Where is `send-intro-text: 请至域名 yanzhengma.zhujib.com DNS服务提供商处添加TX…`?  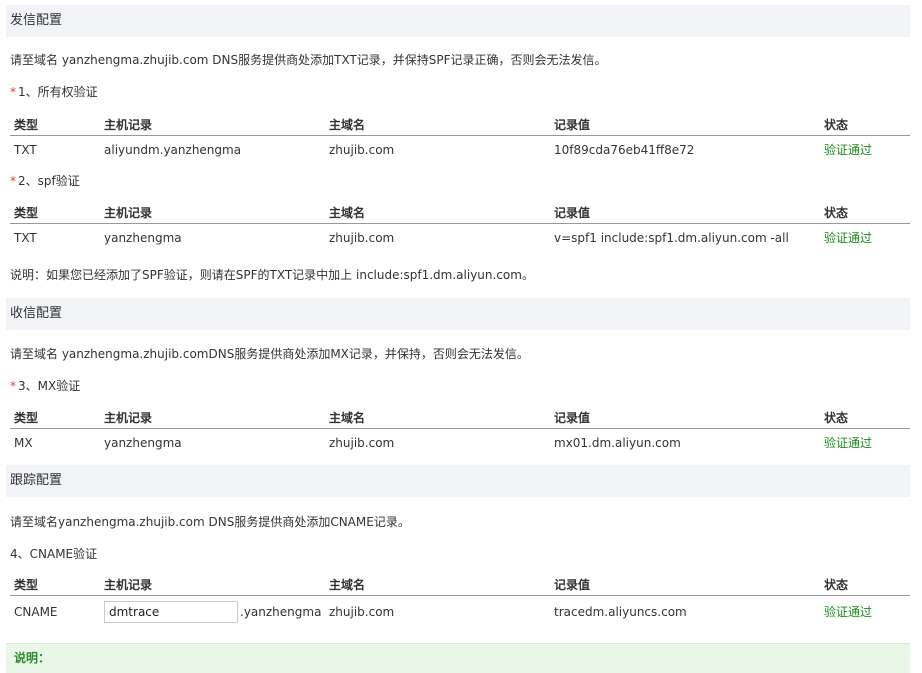
send-intro-text: 请至域名 yanzhengma.zhujib.com DNS服务提供商处添加TX… is located at coordinates (308, 59).